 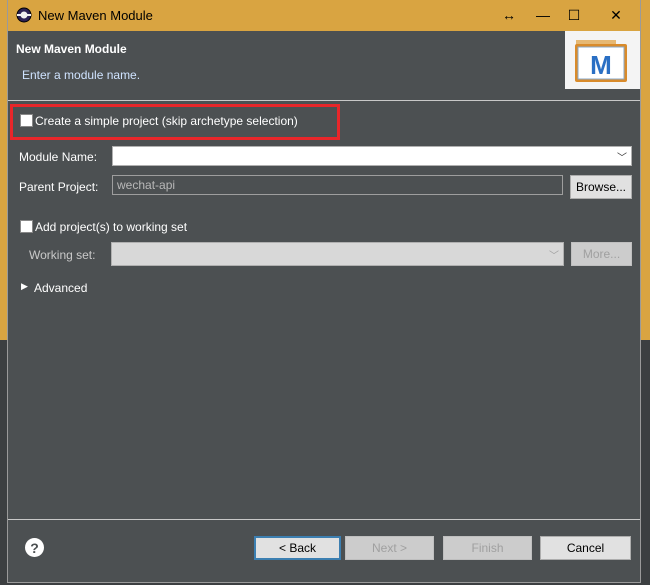 What do you see at coordinates (487, 548) in the screenshot?
I see `finish-button: Finish` at bounding box center [487, 548].